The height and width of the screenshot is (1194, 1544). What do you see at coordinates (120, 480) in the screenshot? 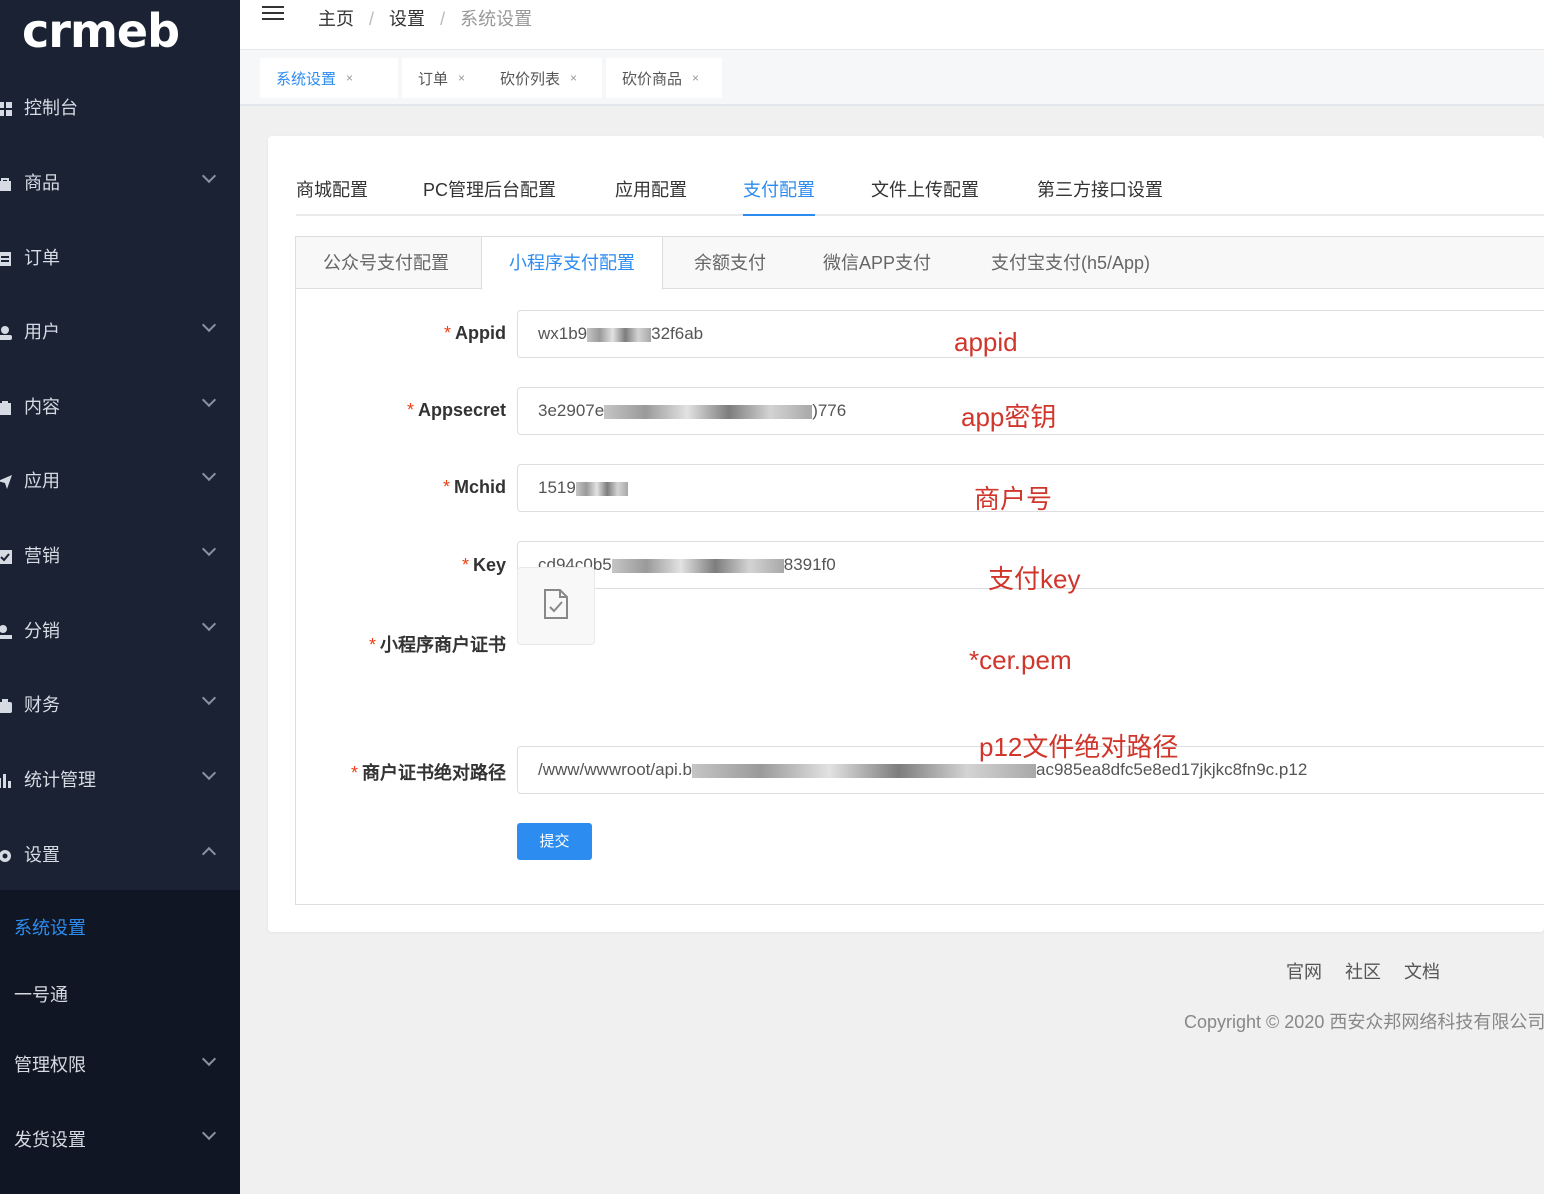
I see `sidebar-item-apps: 应用` at bounding box center [120, 480].